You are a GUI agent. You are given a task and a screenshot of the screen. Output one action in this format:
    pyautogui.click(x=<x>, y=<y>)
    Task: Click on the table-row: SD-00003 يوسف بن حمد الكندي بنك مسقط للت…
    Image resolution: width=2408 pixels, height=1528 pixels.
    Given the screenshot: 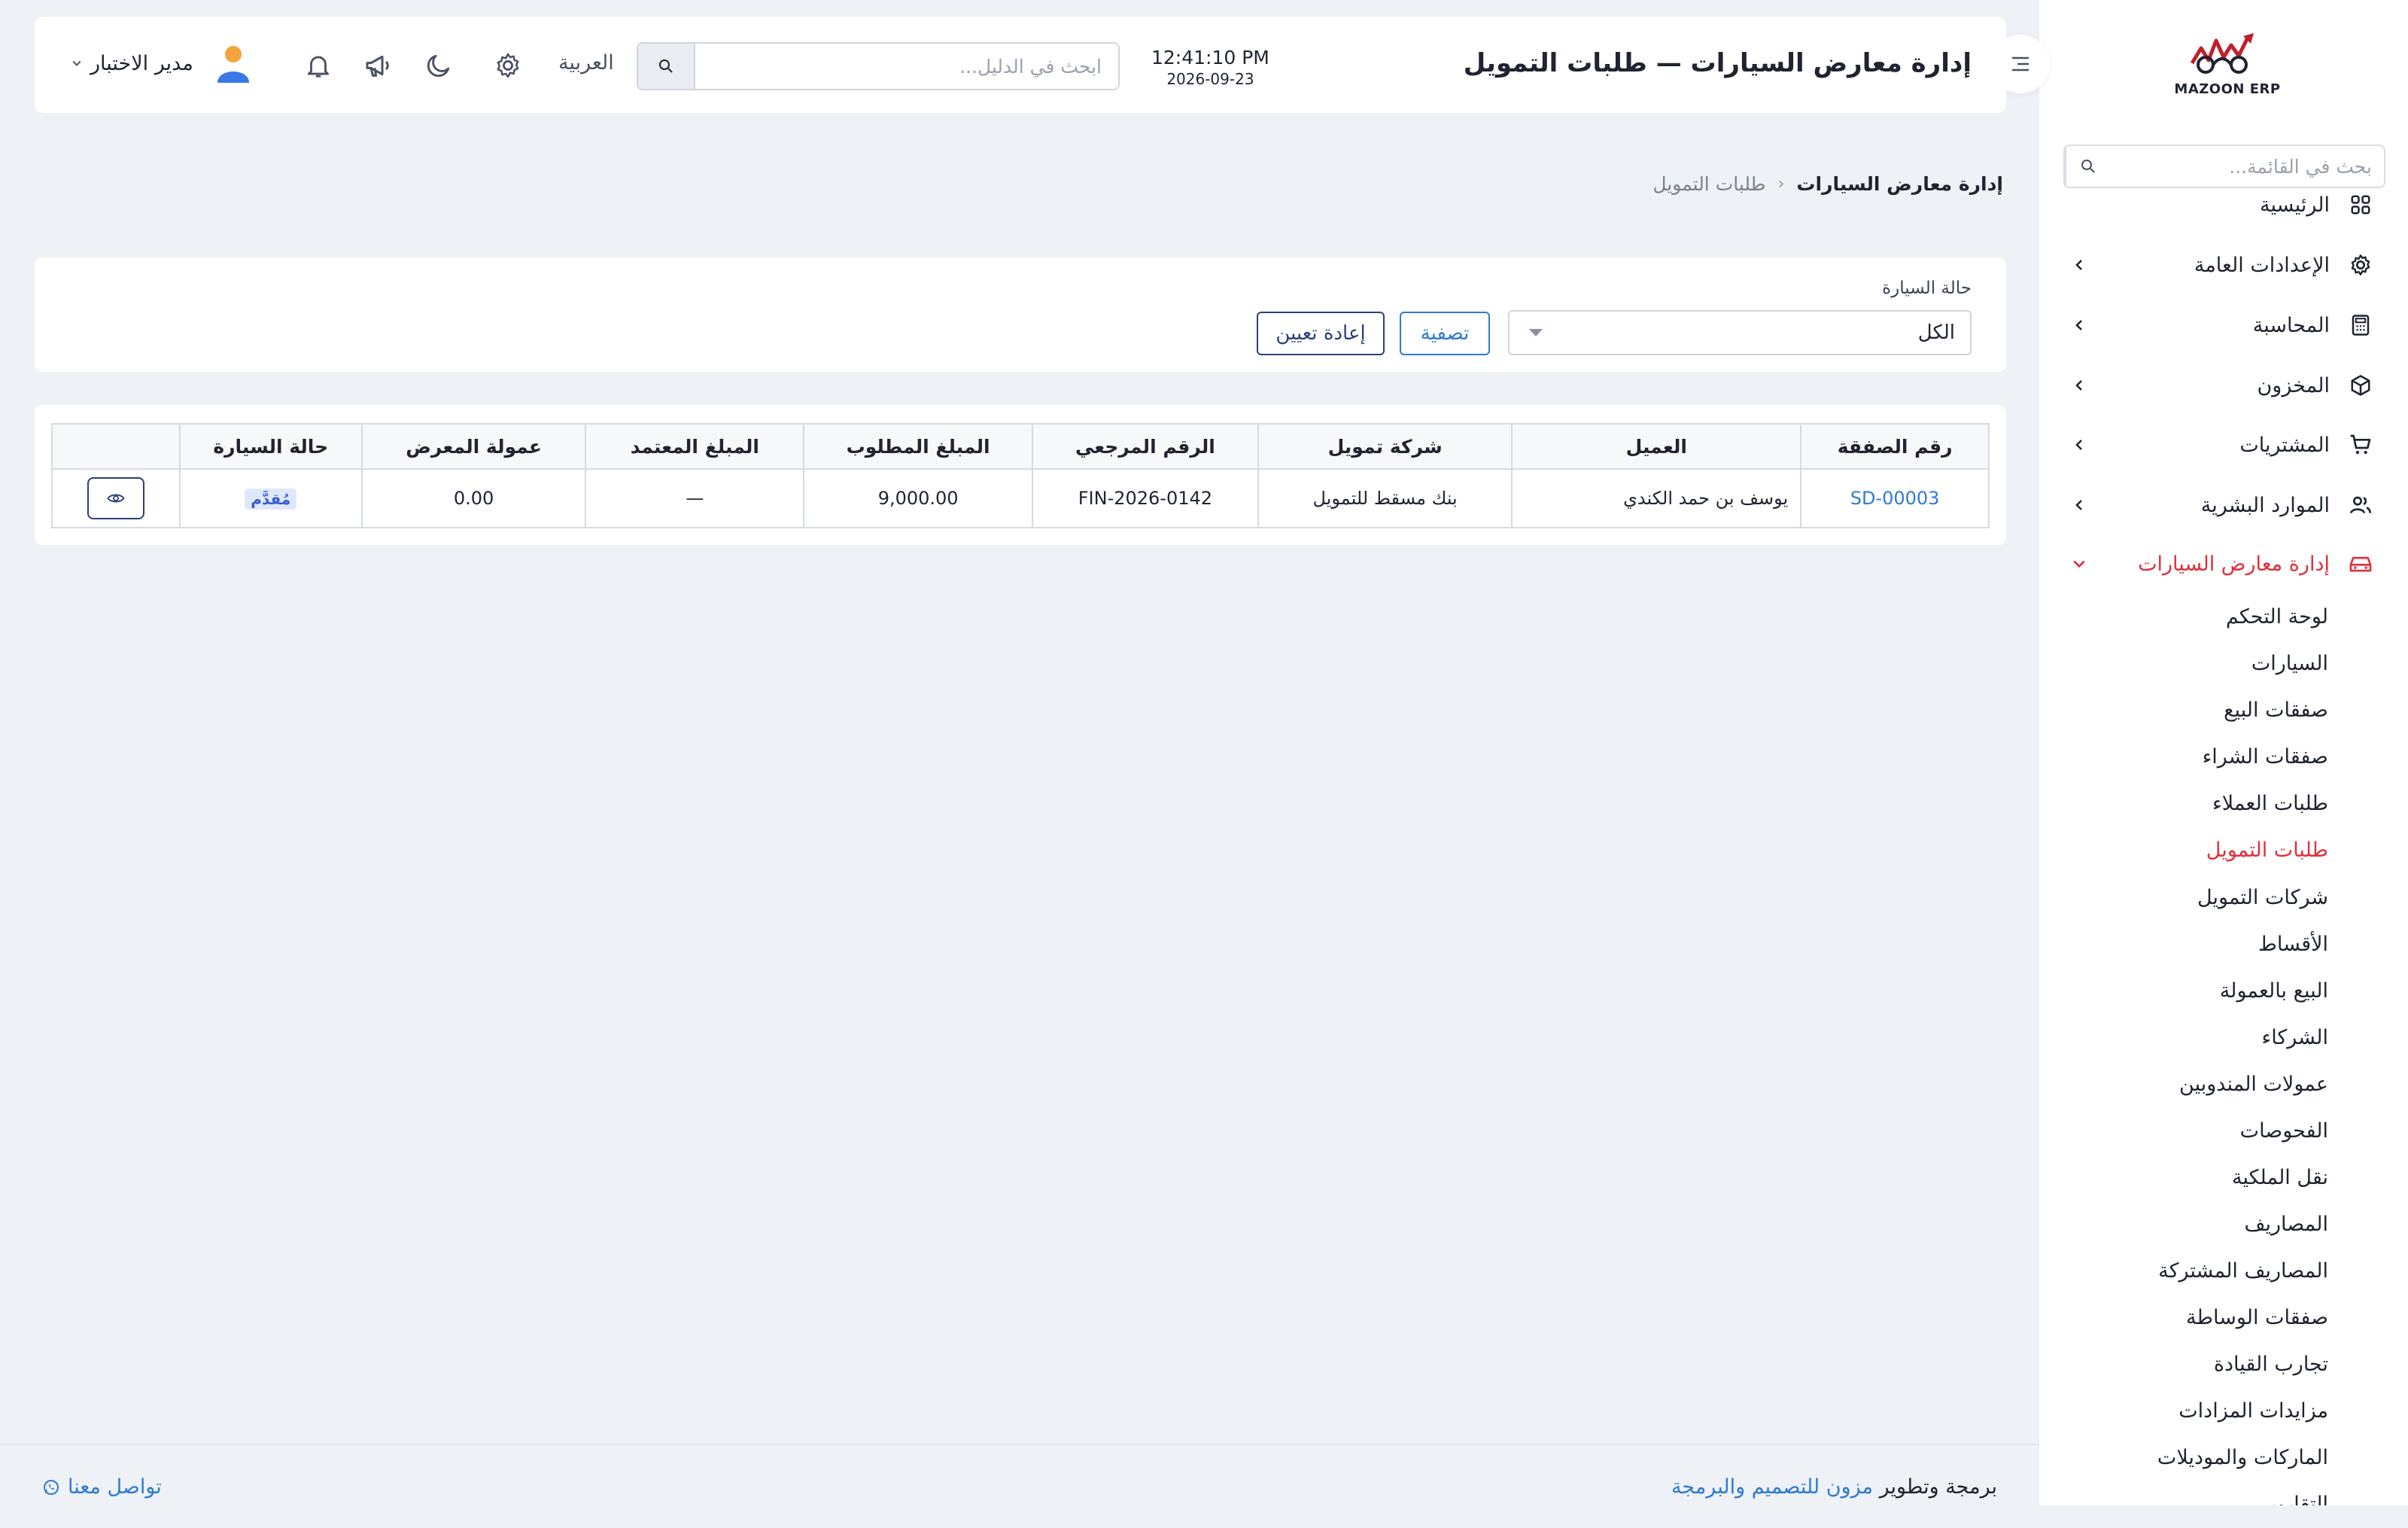 What is the action you would take?
    pyautogui.click(x=1020, y=498)
    